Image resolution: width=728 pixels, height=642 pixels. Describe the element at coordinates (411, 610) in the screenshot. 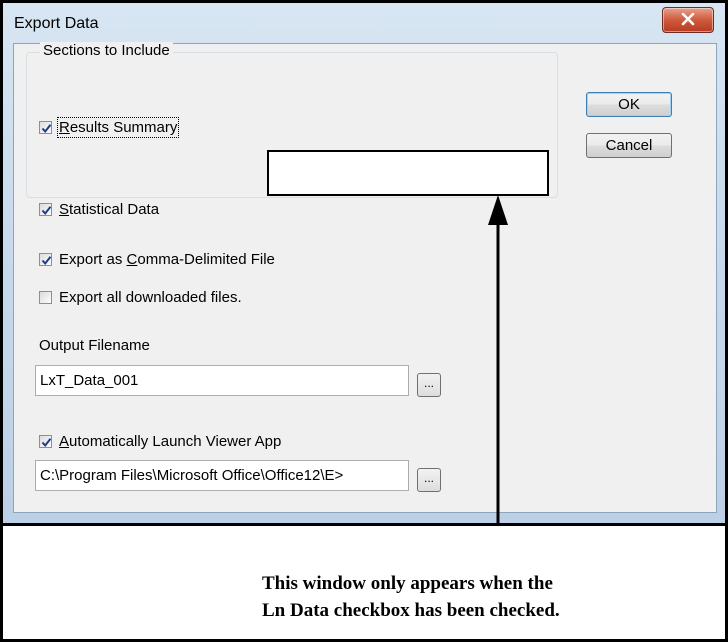

I see `annotation-line-2: Ln Data checkbox has been checked.` at that location.